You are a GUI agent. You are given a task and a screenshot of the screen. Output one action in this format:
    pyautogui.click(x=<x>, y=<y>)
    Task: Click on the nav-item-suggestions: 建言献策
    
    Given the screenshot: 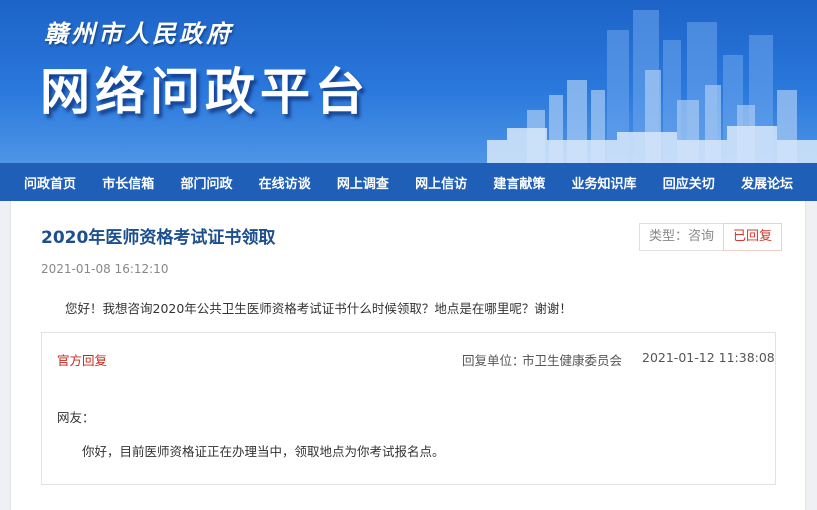 What is the action you would take?
    pyautogui.click(x=519, y=182)
    